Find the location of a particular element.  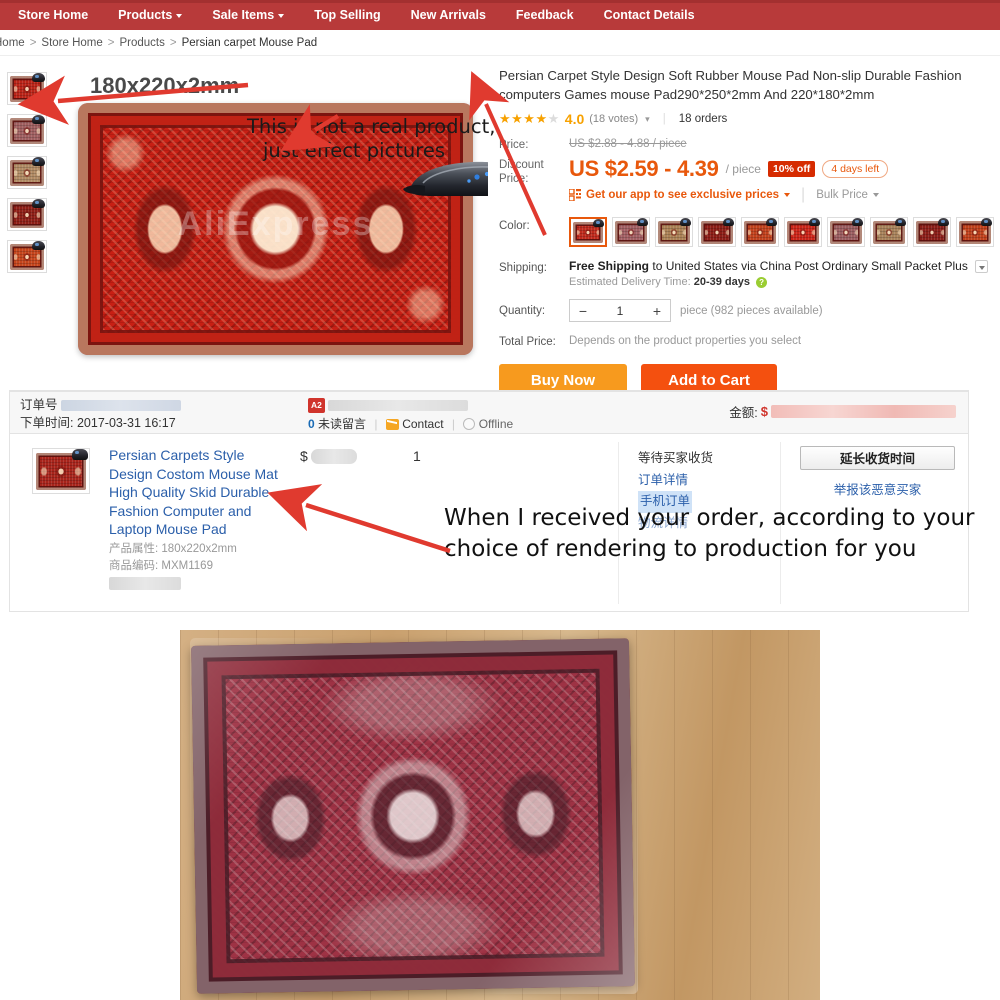

order-item-sku: 商品编码: MXM1169 is located at coordinates (161, 565).